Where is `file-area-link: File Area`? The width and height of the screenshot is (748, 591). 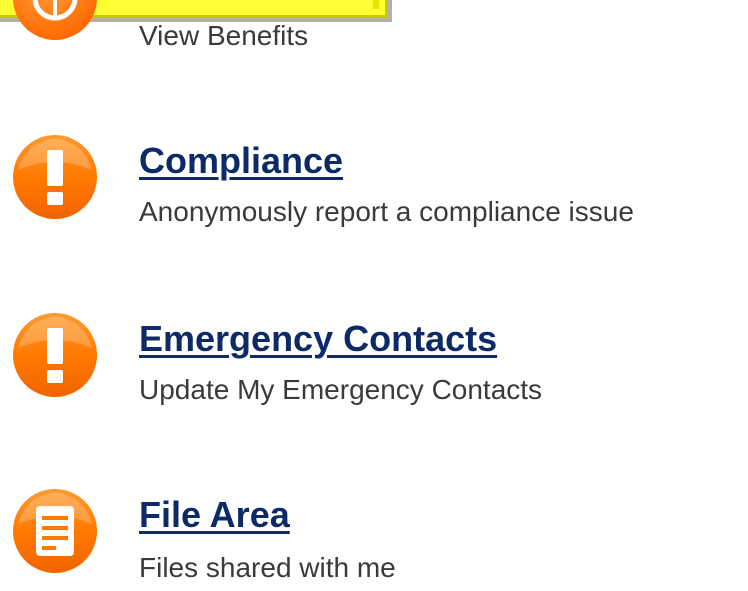 file-area-link: File Area is located at coordinates (214, 515).